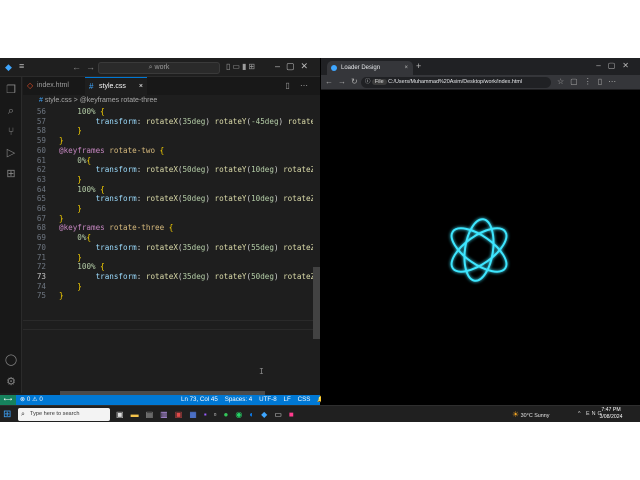 The height and width of the screenshot is (480, 640). Describe the element at coordinates (370, 68) in the screenshot. I see `browser-tab: Loader Design ×` at that location.